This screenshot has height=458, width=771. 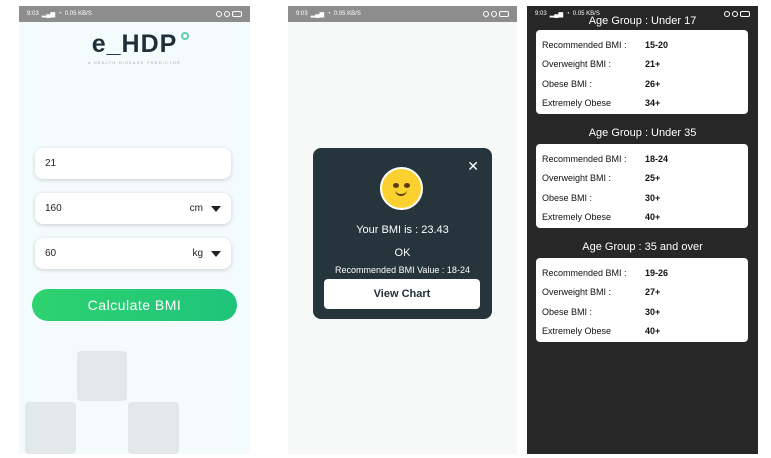 What do you see at coordinates (642, 133) in the screenshot?
I see `age-group-title: Age Group : Under 35` at bounding box center [642, 133].